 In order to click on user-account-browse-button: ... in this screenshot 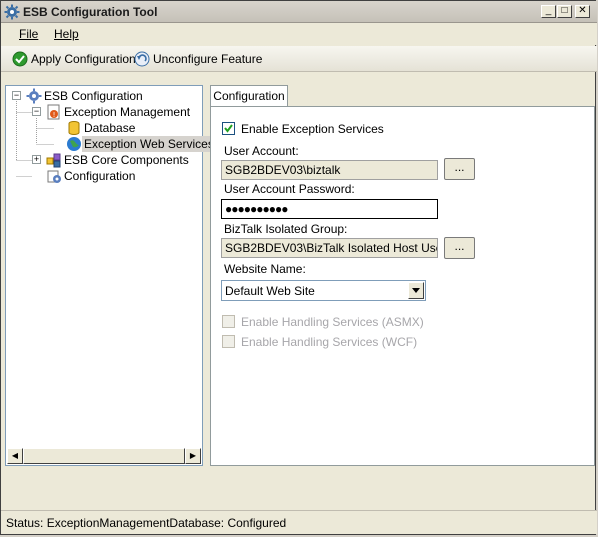, I will do `click(459, 169)`.